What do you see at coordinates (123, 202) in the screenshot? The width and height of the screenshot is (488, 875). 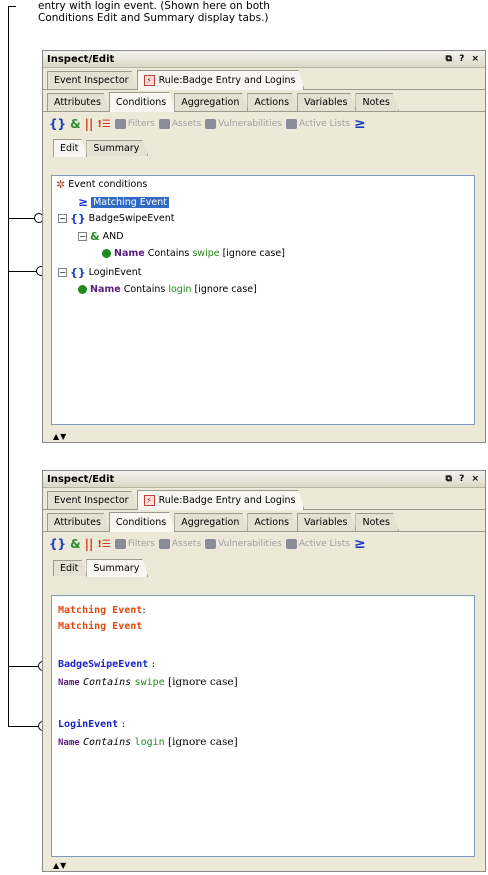 I see `tree-matching-event: ≥ Matching Event` at bounding box center [123, 202].